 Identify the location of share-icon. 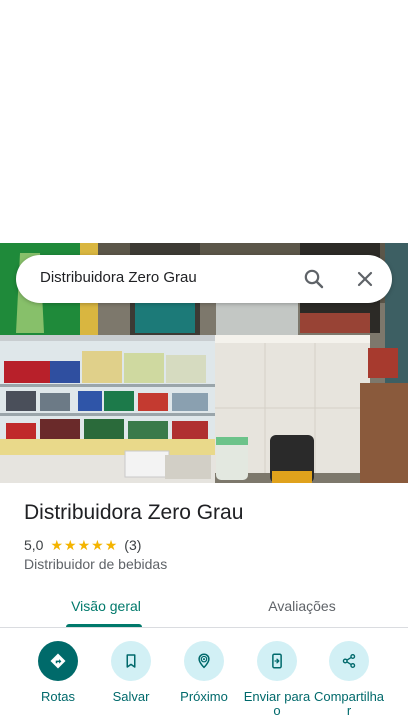
(349, 661).